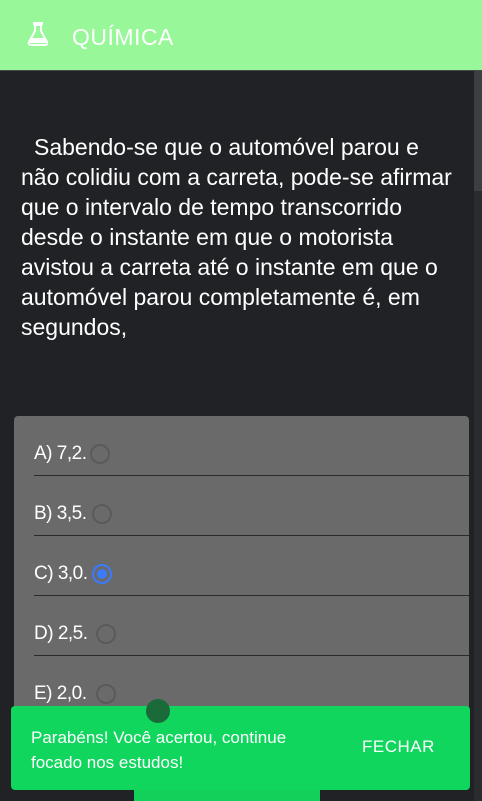  I want to click on radio-button-d, so click(106, 634).